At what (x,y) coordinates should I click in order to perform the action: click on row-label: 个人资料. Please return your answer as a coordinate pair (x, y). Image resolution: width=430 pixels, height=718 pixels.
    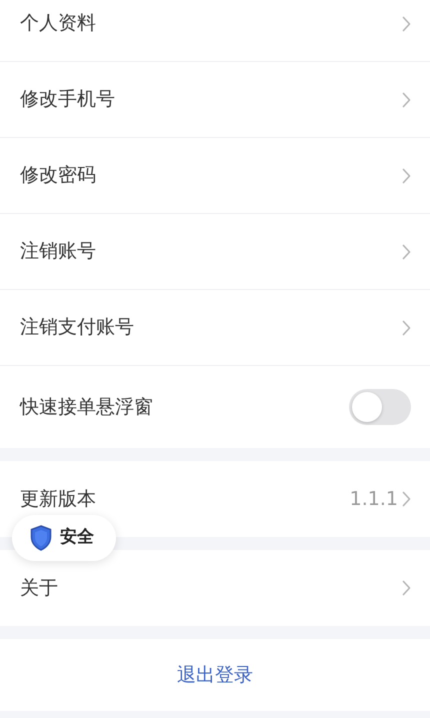
    Looking at the image, I should click on (58, 23).